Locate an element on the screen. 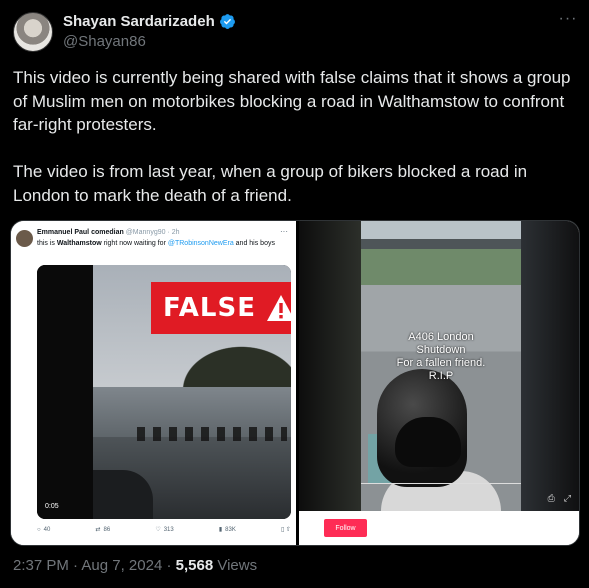 The height and width of the screenshot is (588, 589). embedded-actions: ○ 40 ⇄ 86 ♡ 313 ▮ 83K ▯ ⇧ is located at coordinates (164, 530).